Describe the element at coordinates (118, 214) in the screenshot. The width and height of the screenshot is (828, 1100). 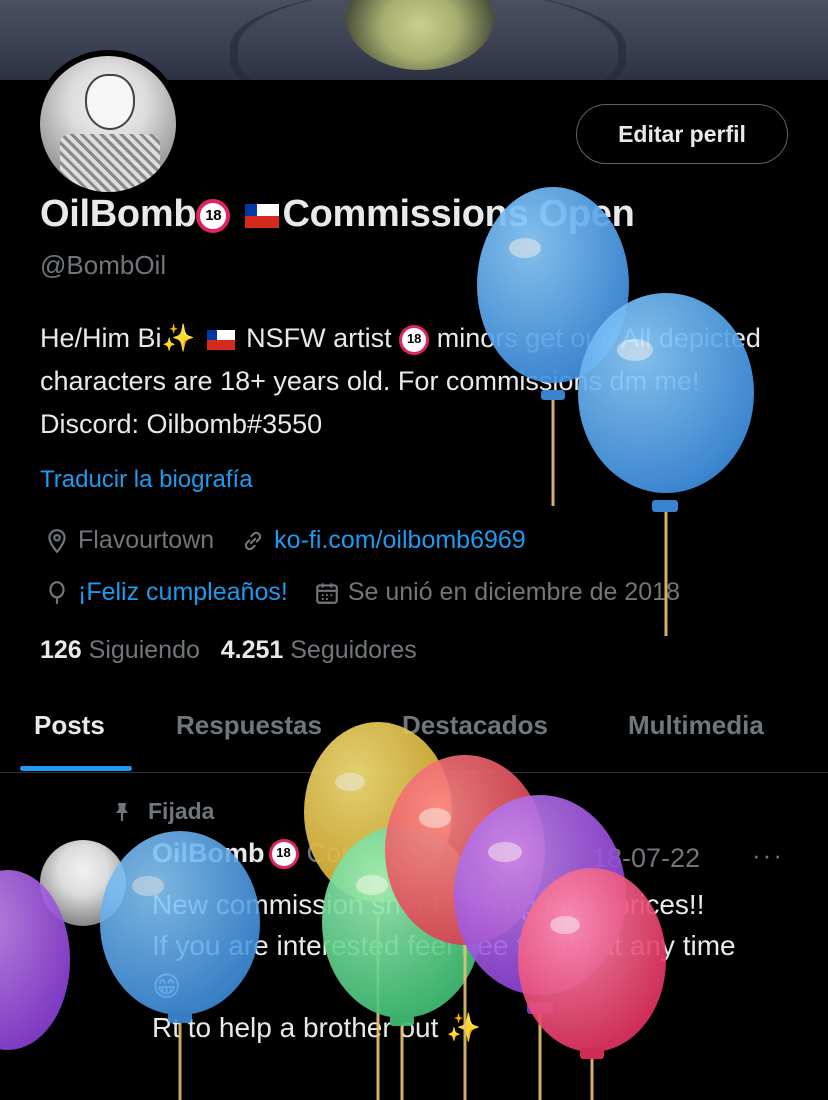
I see `display-name-text: OilBomb` at that location.